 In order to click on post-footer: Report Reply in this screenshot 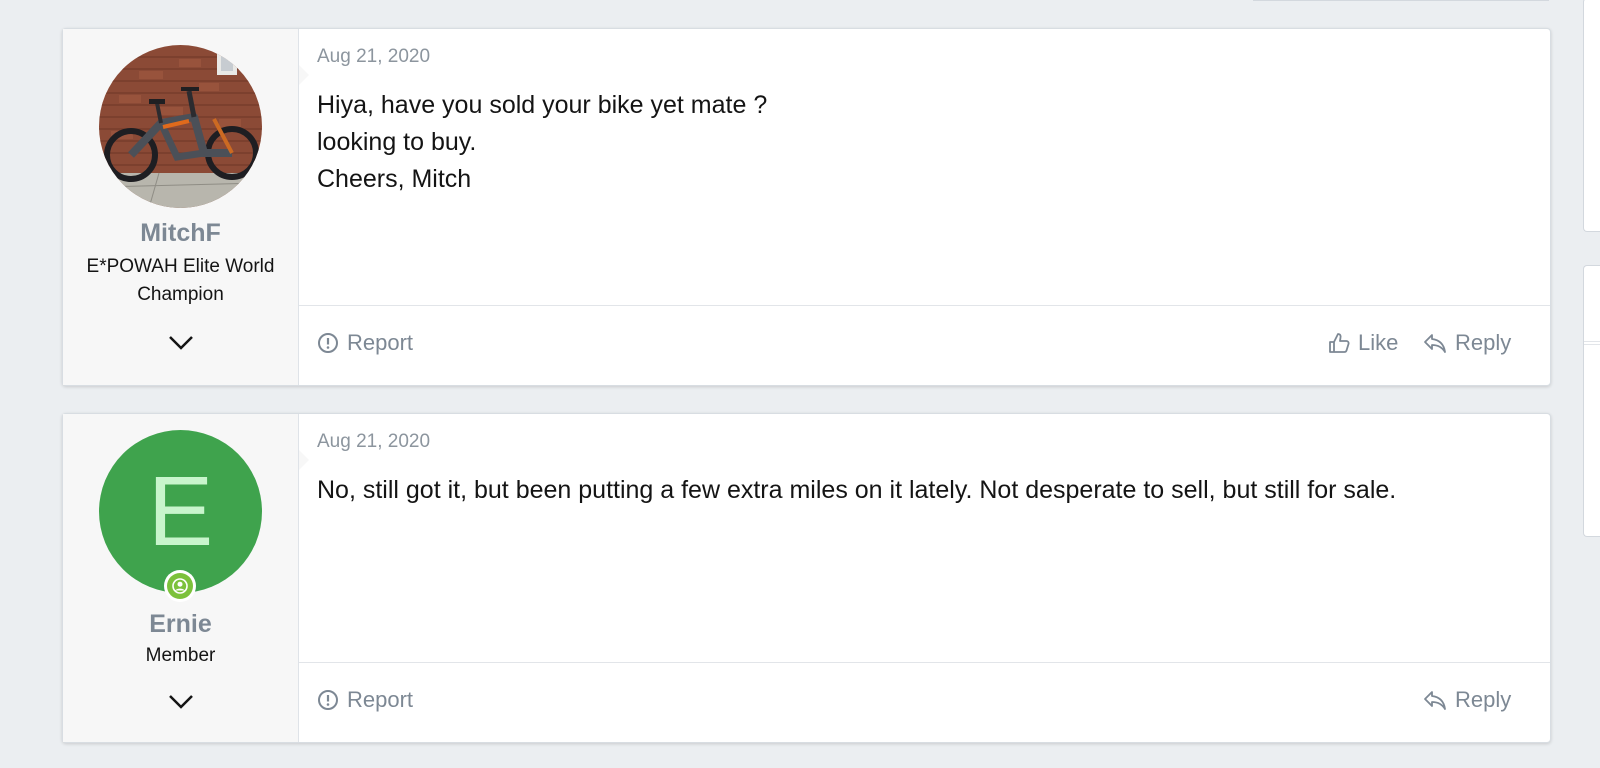, I will do `click(924, 702)`.